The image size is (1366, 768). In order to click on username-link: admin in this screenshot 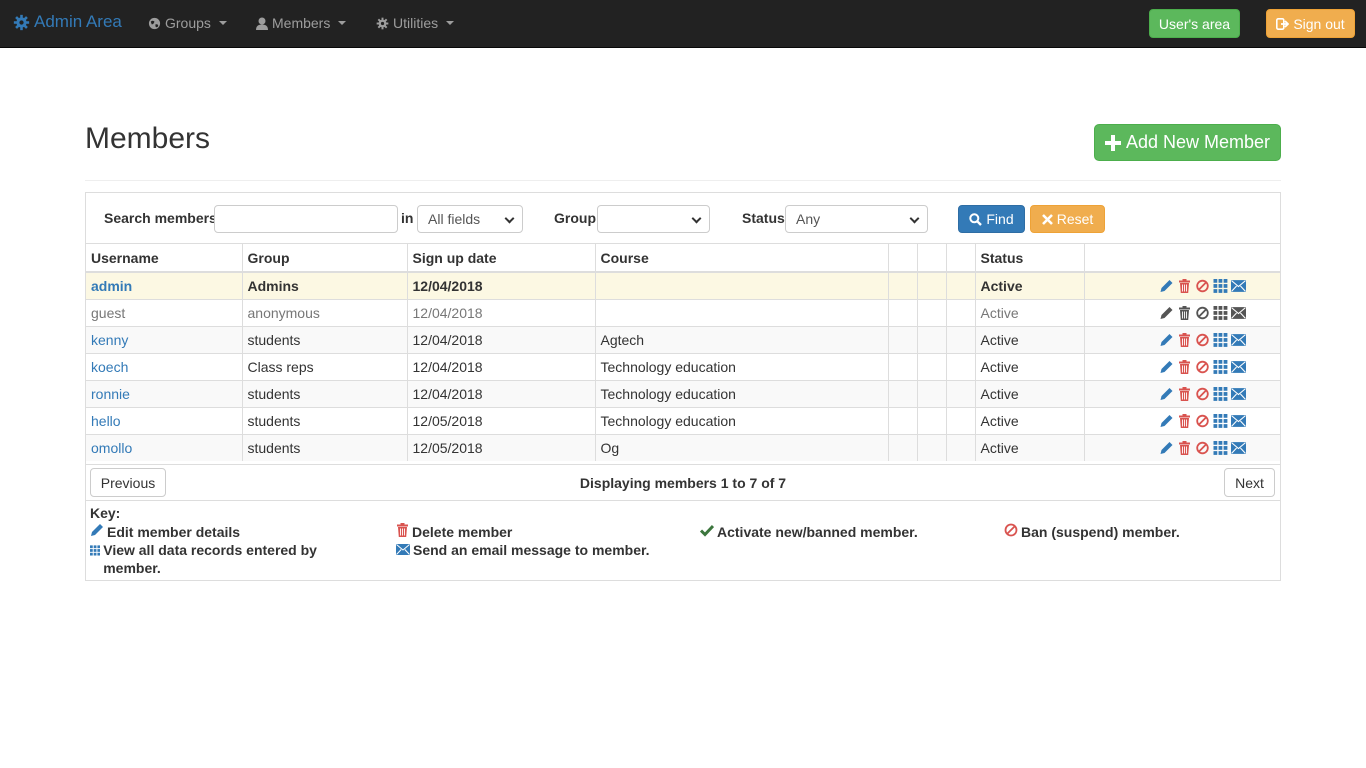, I will do `click(111, 286)`.